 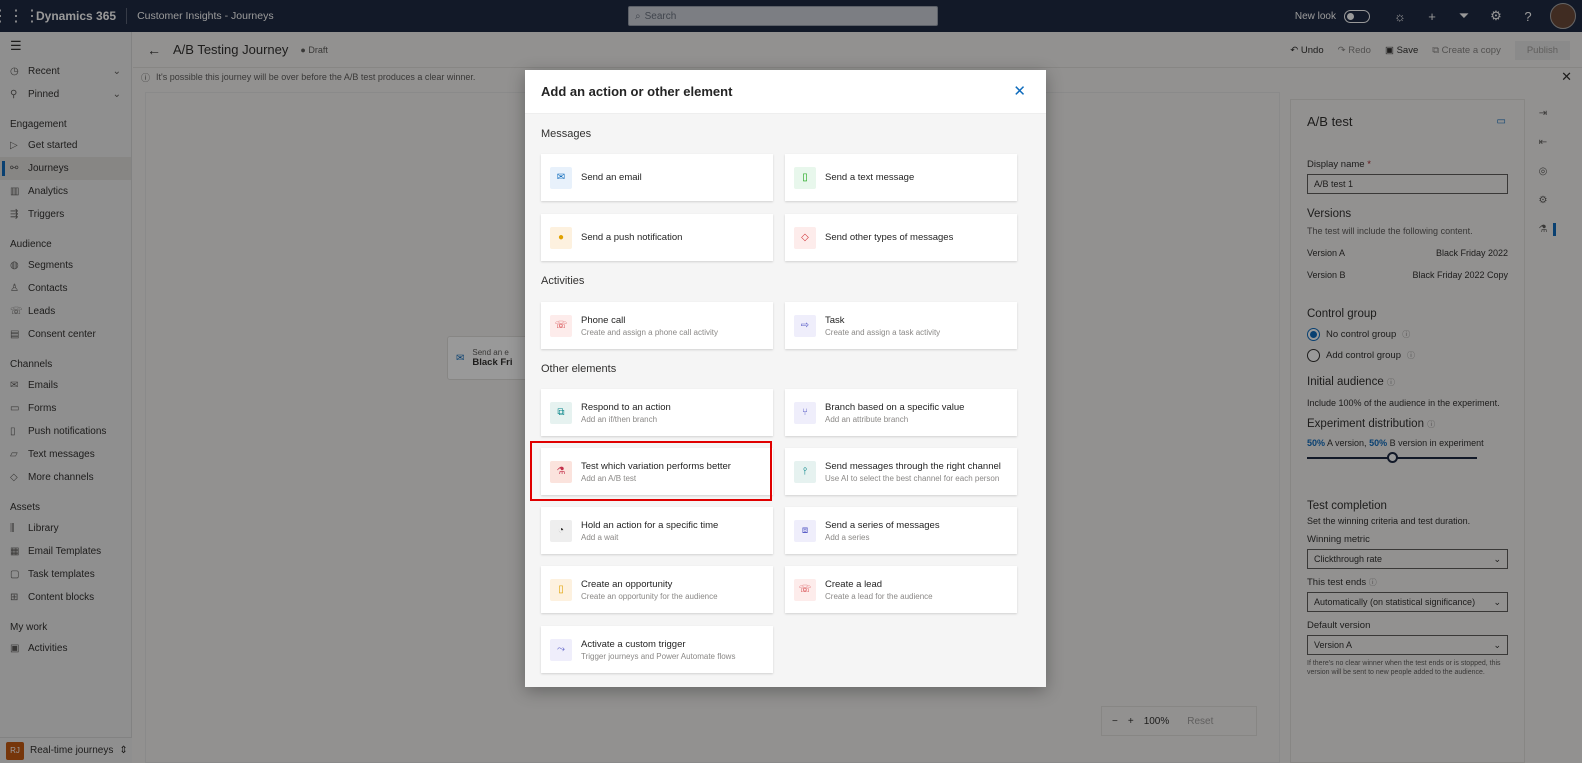 I want to click on diamond-icon: ◇, so click(x=805, y=237).